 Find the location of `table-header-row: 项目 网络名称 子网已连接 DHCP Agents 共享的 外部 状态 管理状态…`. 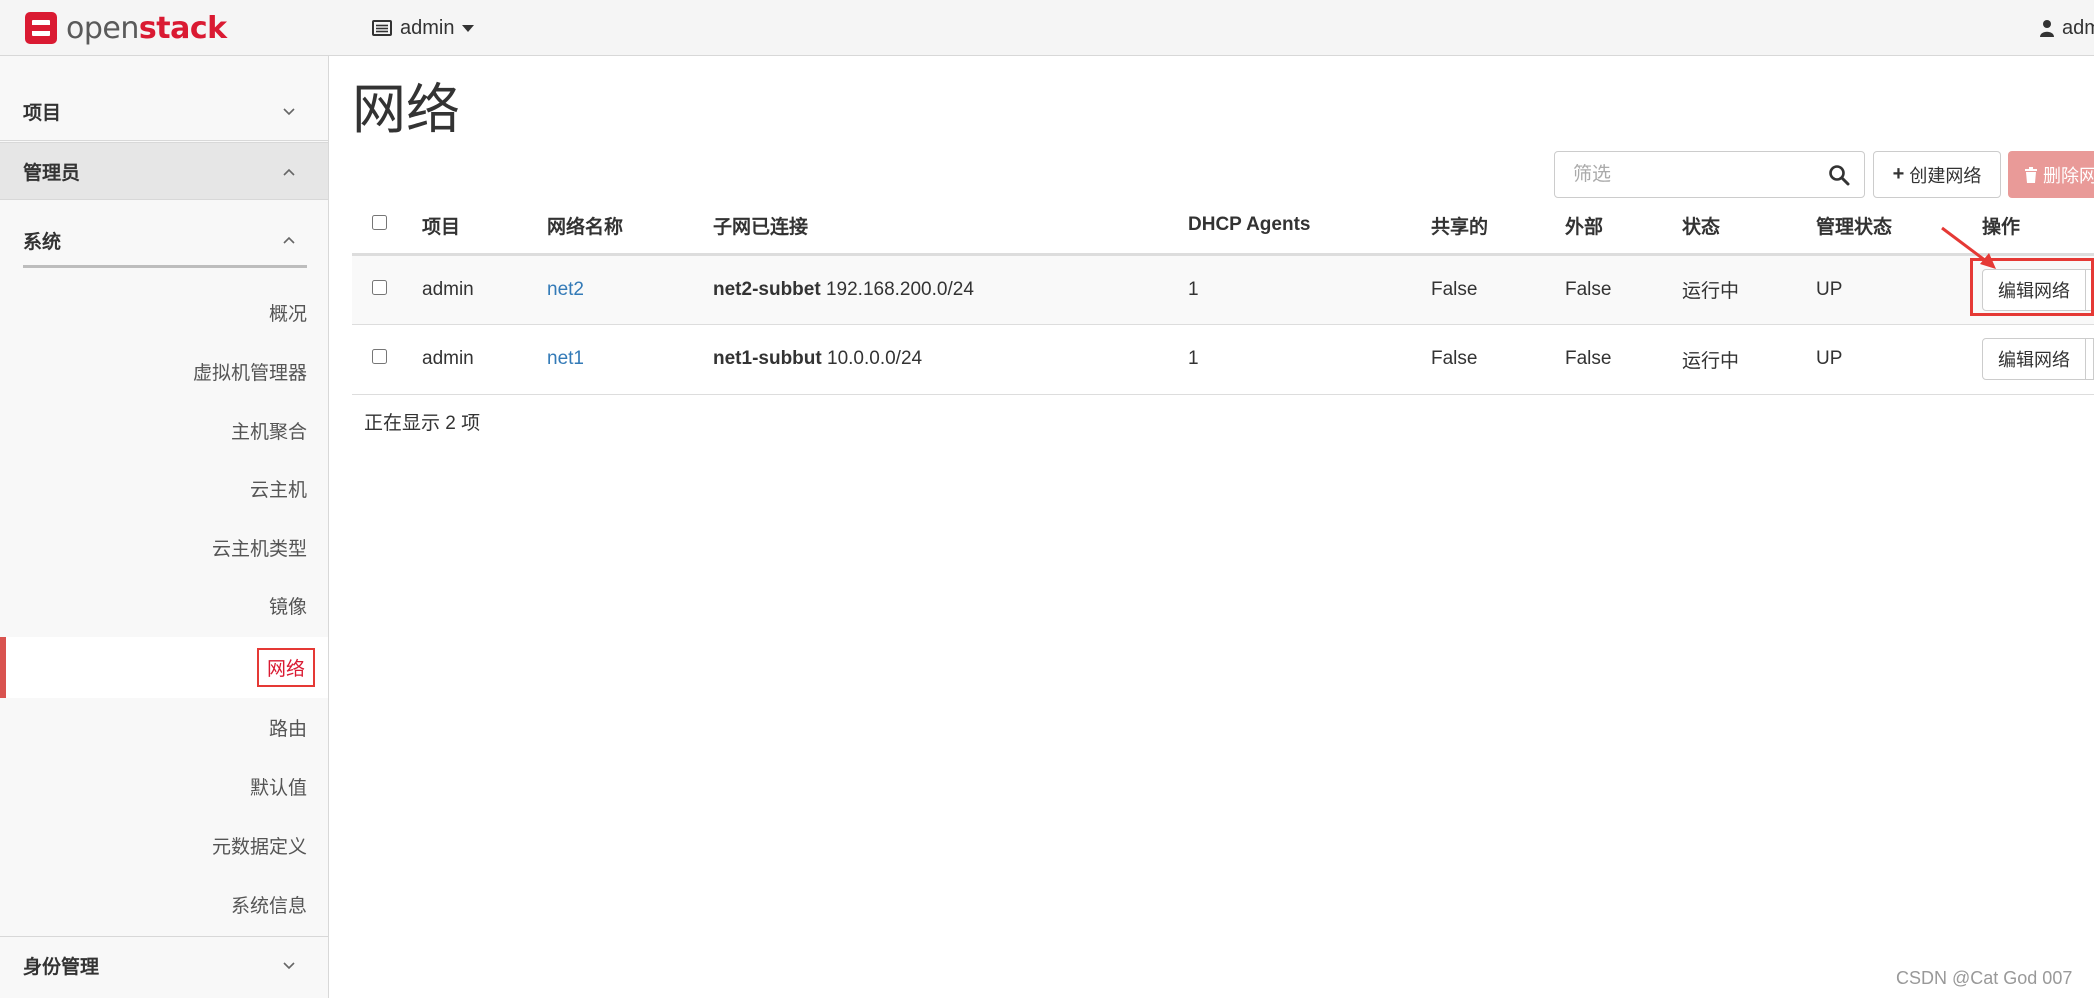

table-header-row: 项目 网络名称 子网已连接 DHCP Agents 共享的 外部 状态 管理状态… is located at coordinates (1223, 226).